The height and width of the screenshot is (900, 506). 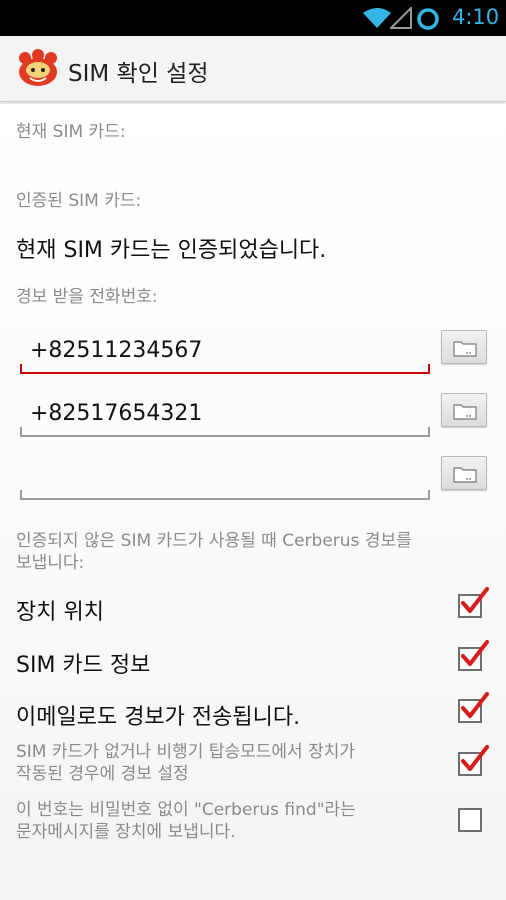 I want to click on option-label: SIM 카드가 없거나 비행기 탑승모드에서 장치가 작동된 경우에 경보 설정, so click(x=186, y=763).